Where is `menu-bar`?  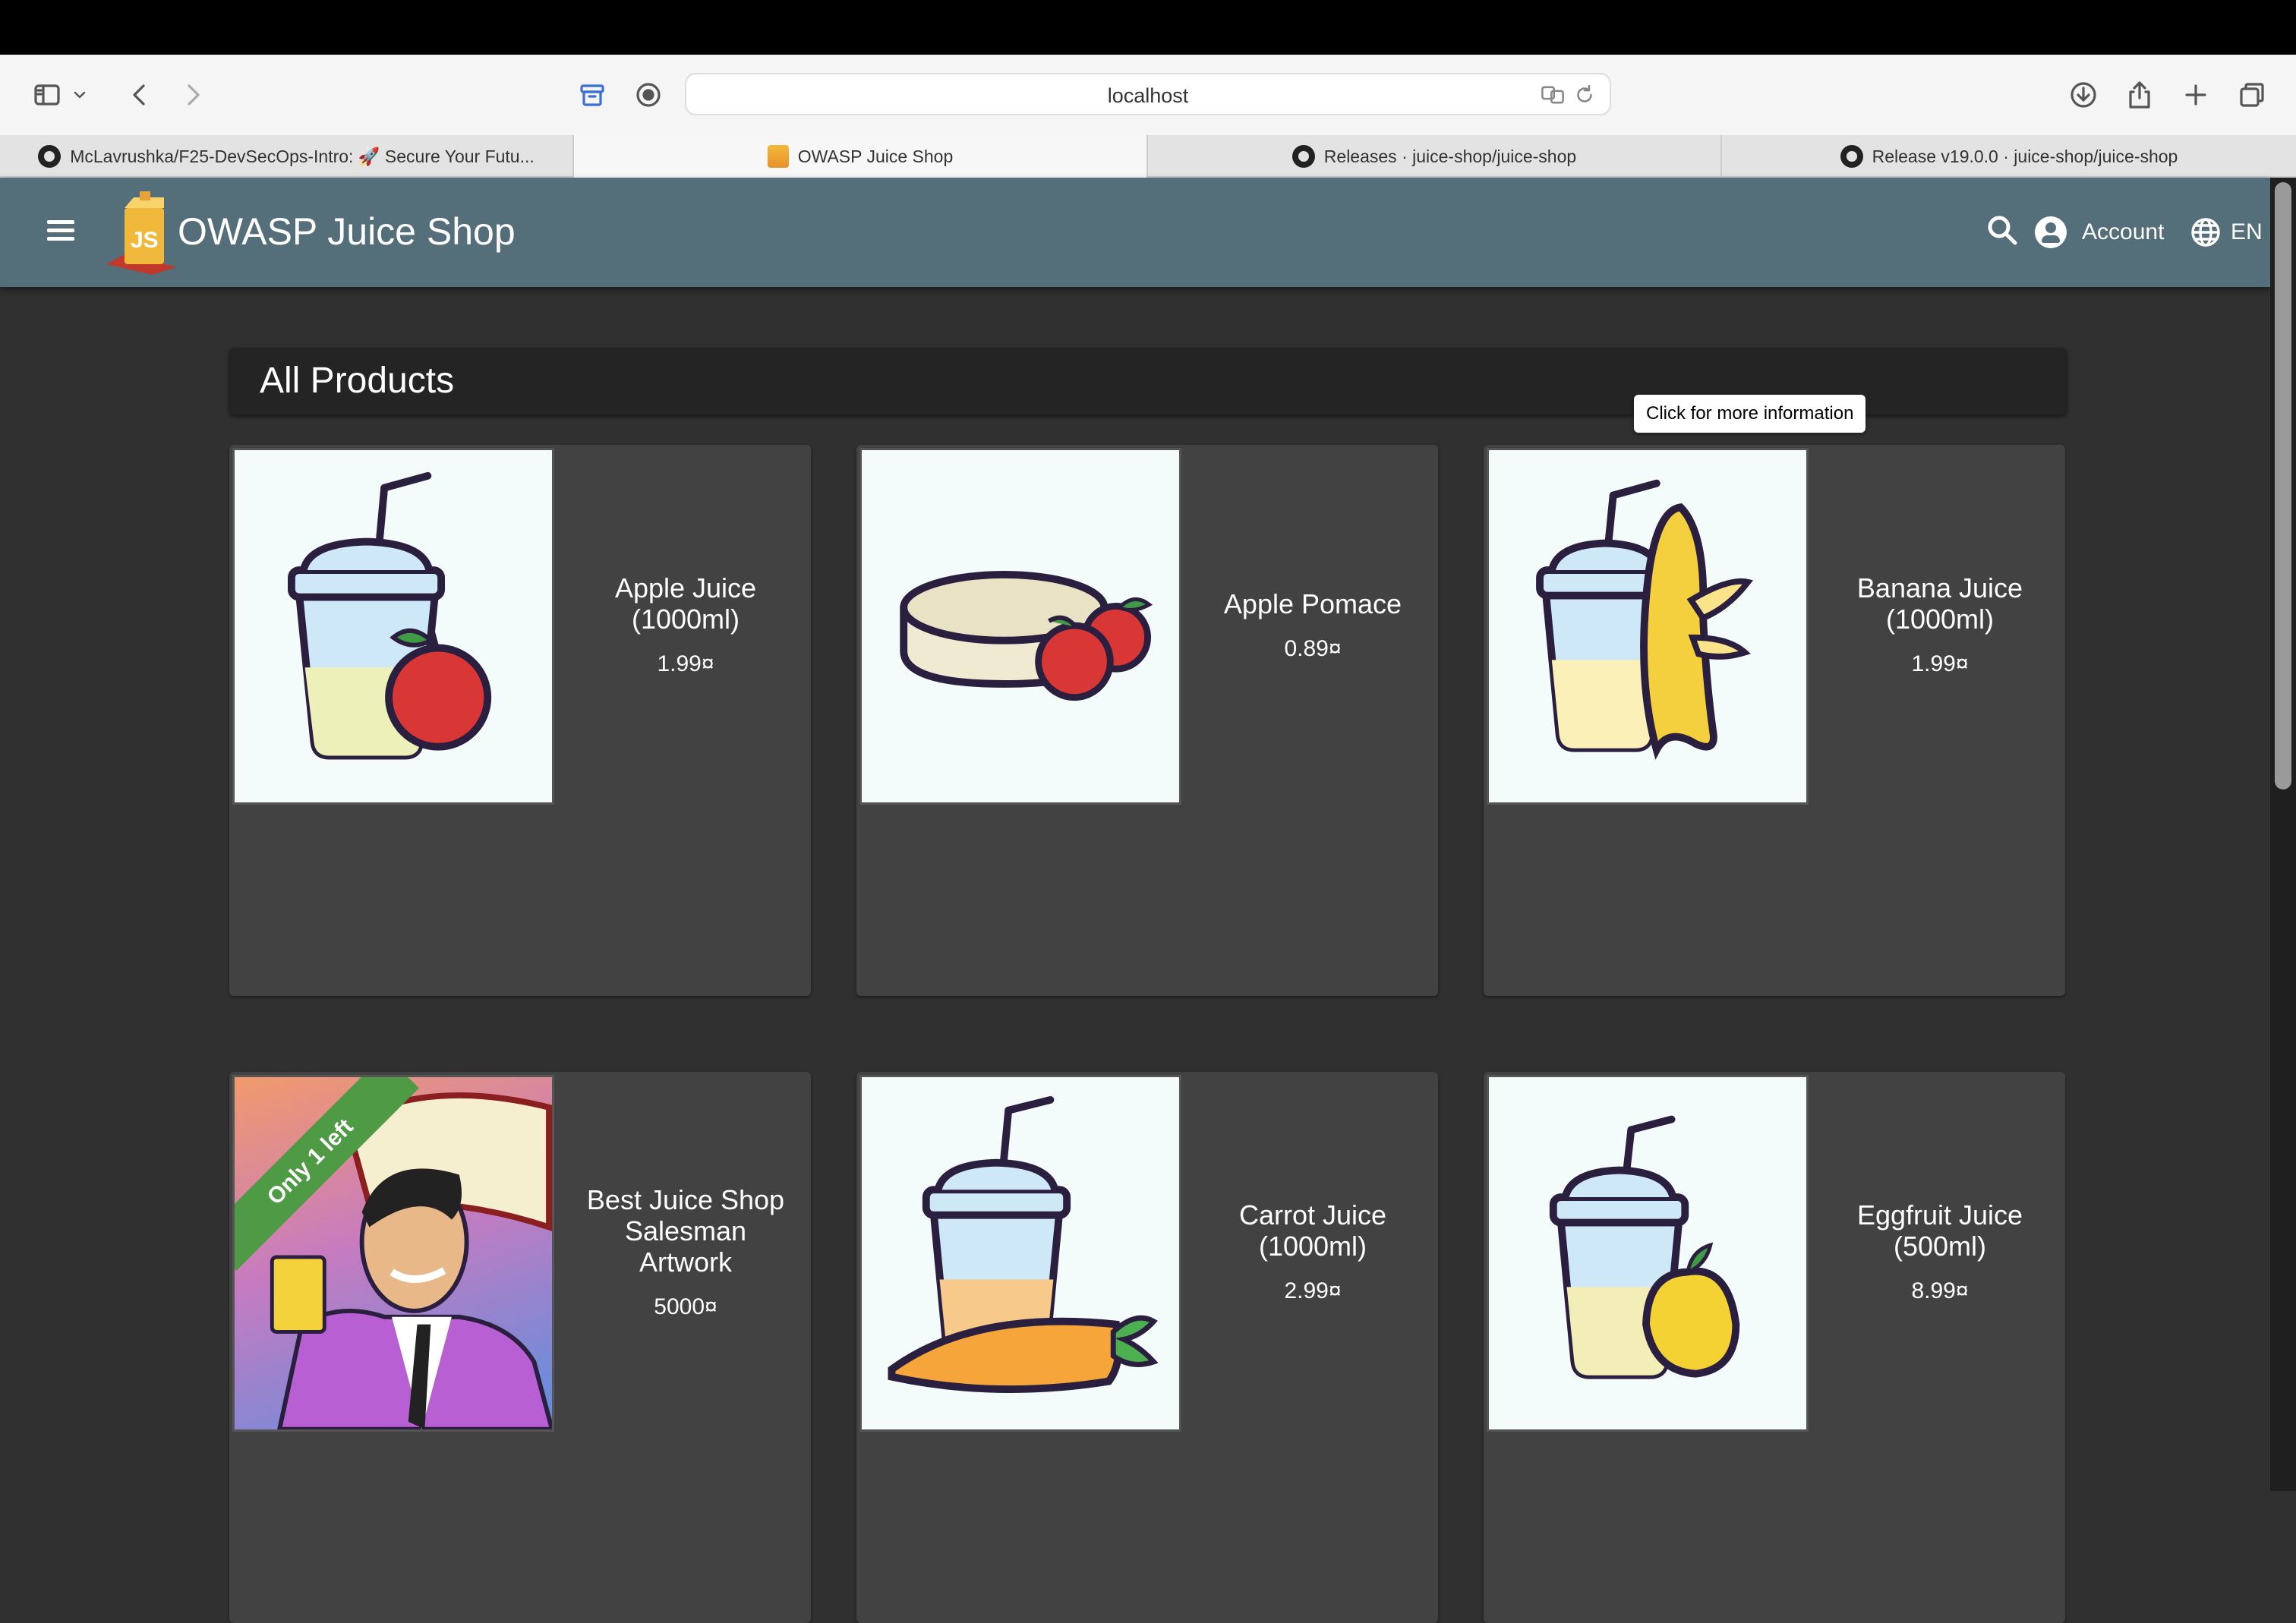 menu-bar is located at coordinates (1148, 28).